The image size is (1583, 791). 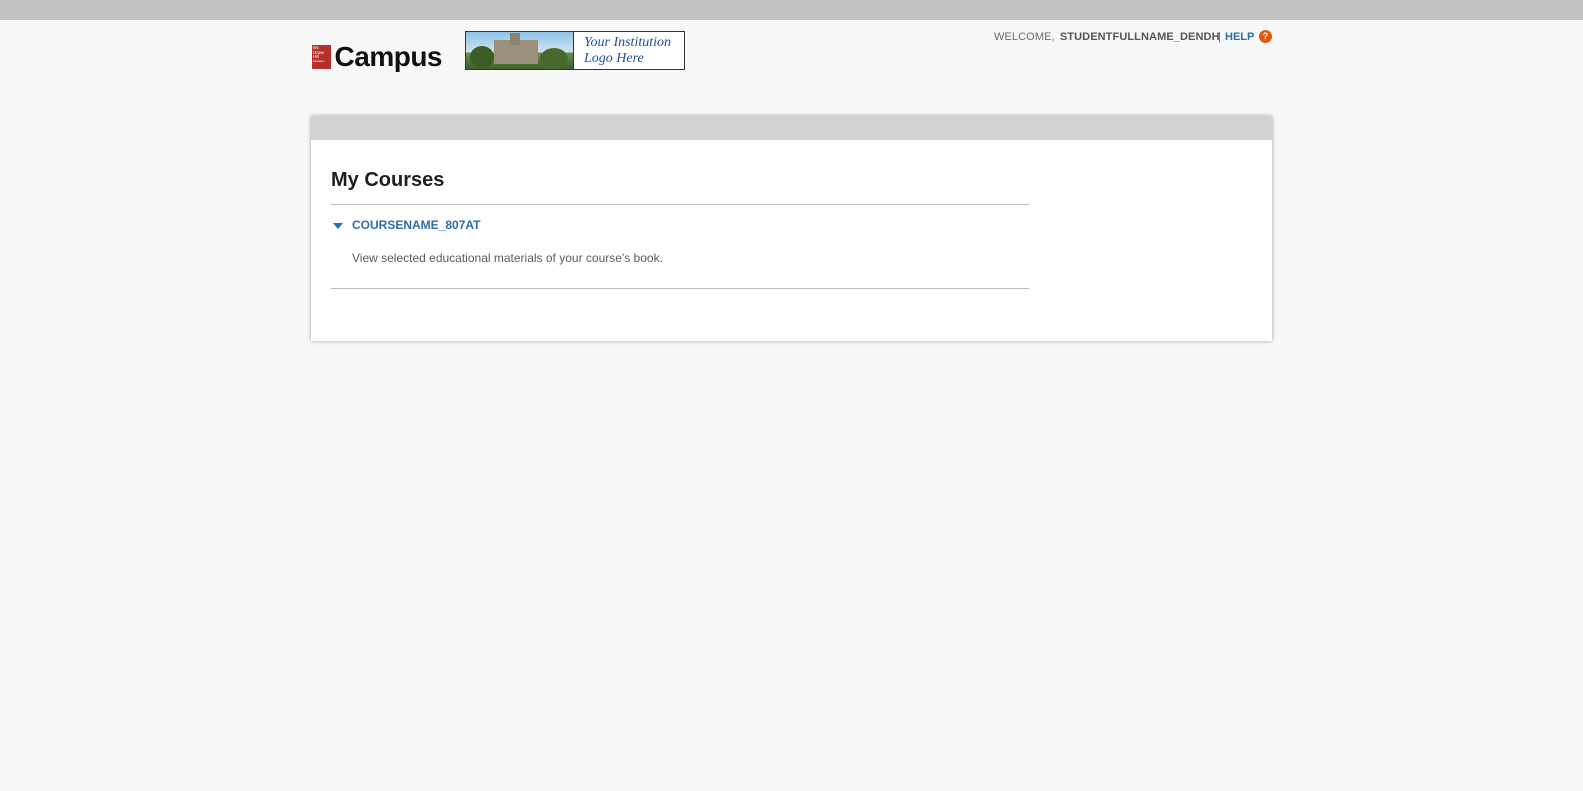 I want to click on top-bar, so click(x=791, y=10).